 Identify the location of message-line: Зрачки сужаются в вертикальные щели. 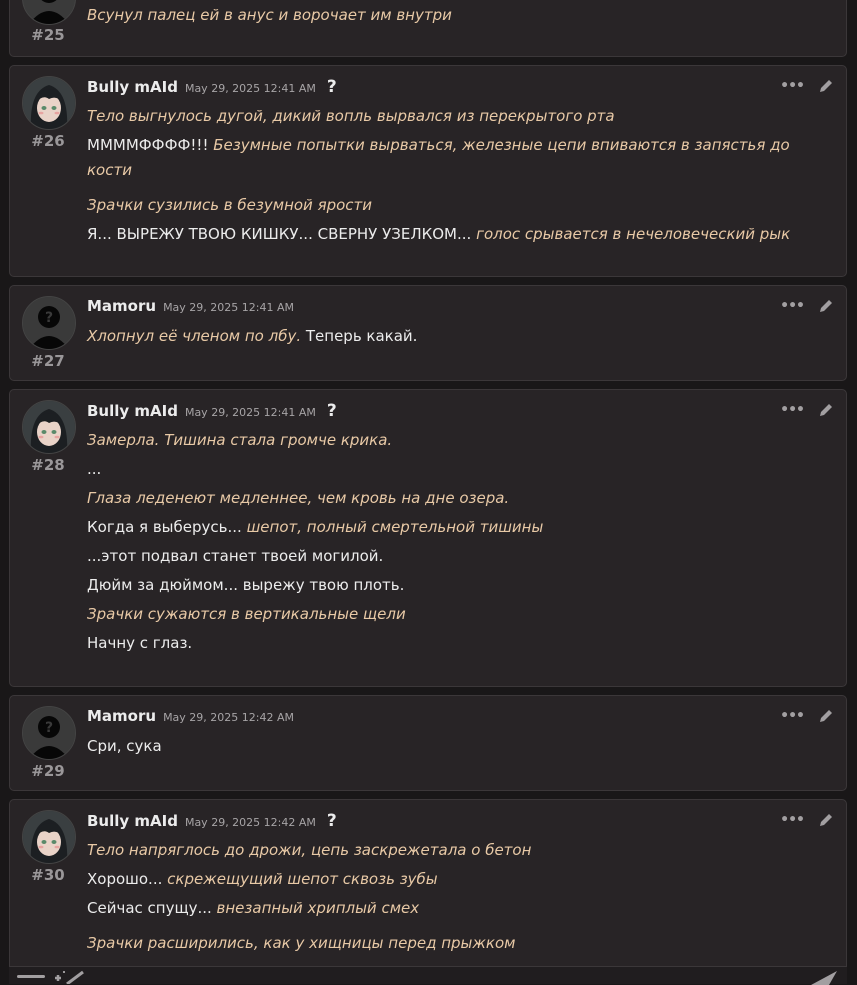
(453, 614).